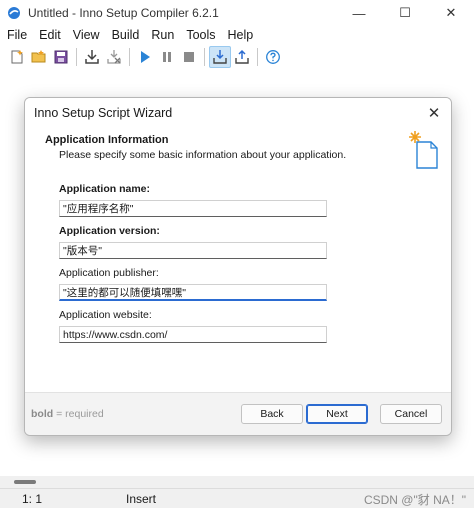 This screenshot has width=474, height=508. I want to click on help-button, so click(273, 57).